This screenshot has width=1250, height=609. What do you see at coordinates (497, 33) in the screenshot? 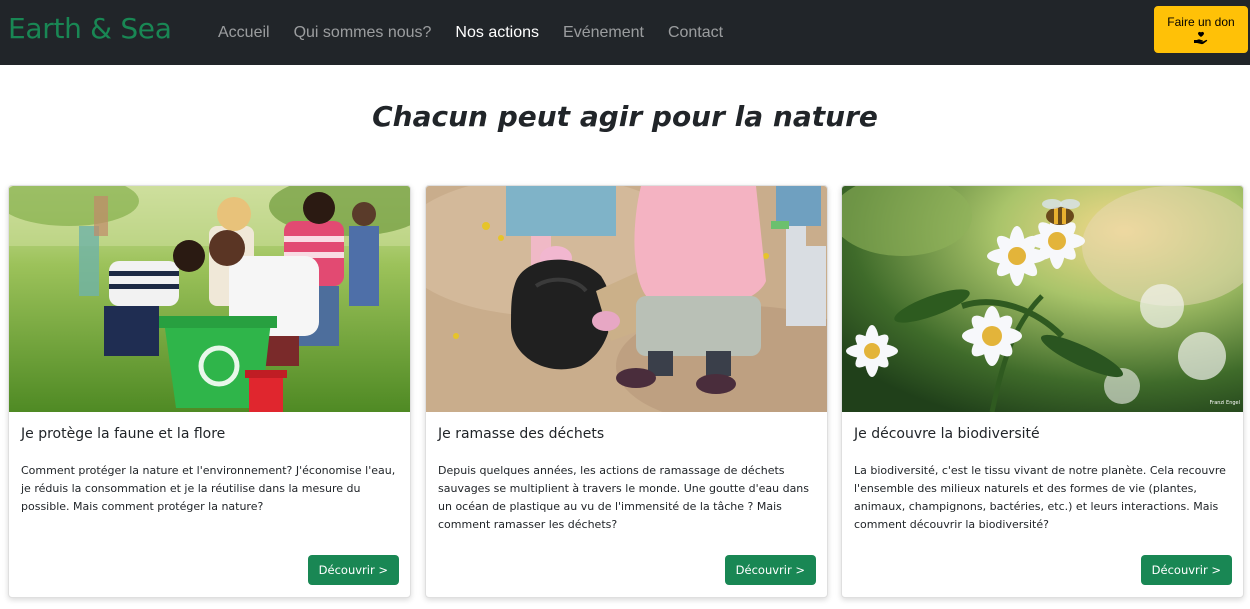
I see `nav-item-nos-actions: Nos actions` at bounding box center [497, 33].